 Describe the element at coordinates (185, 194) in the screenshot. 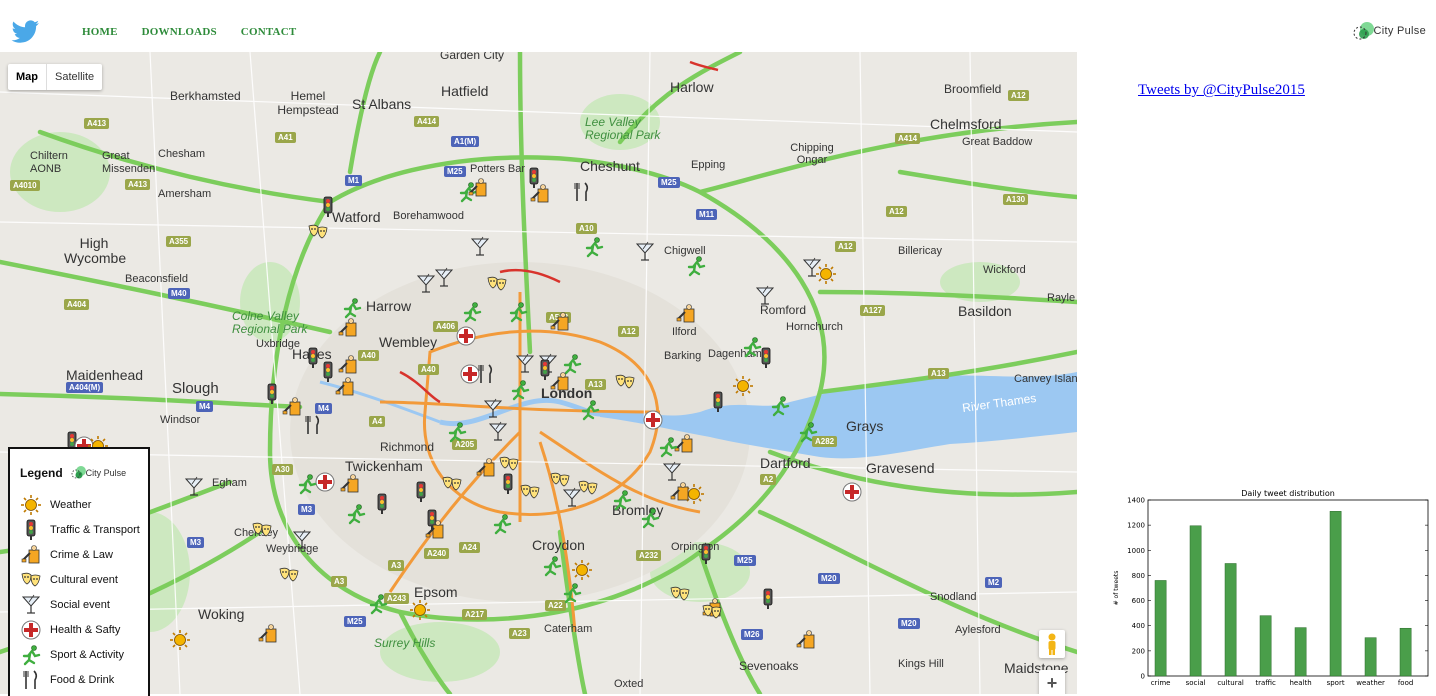

I see `map-place-label: Amersham` at that location.